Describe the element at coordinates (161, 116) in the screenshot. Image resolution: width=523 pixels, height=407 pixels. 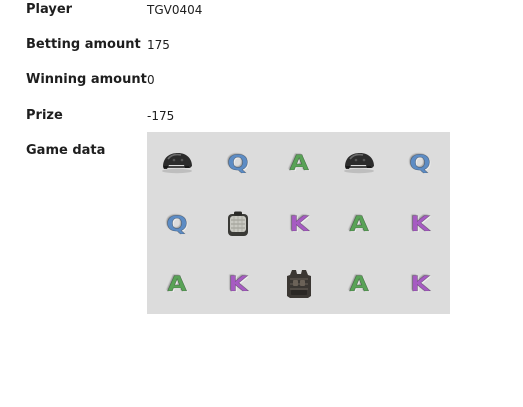
I see `prize-value: -175` at that location.